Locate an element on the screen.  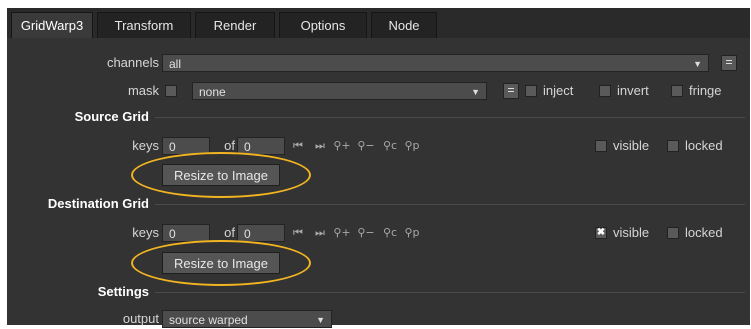
tab-bar: GridWarp3 Transform Render Options Node is located at coordinates (378, 23).